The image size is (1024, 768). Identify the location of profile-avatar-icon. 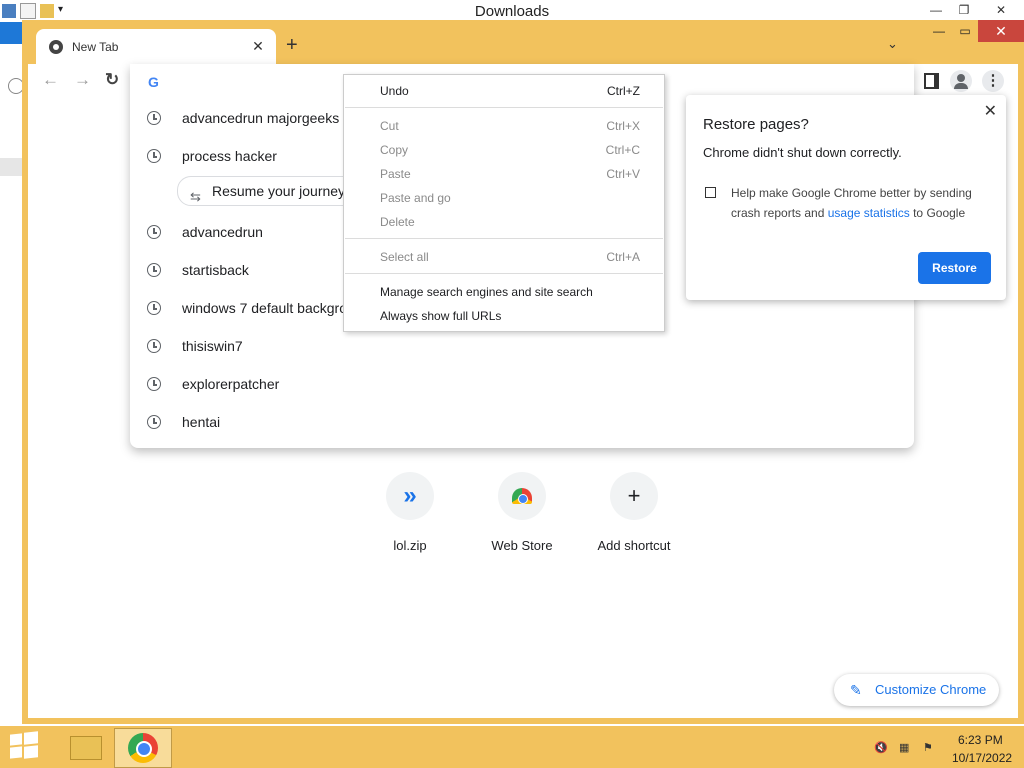
(961, 81).